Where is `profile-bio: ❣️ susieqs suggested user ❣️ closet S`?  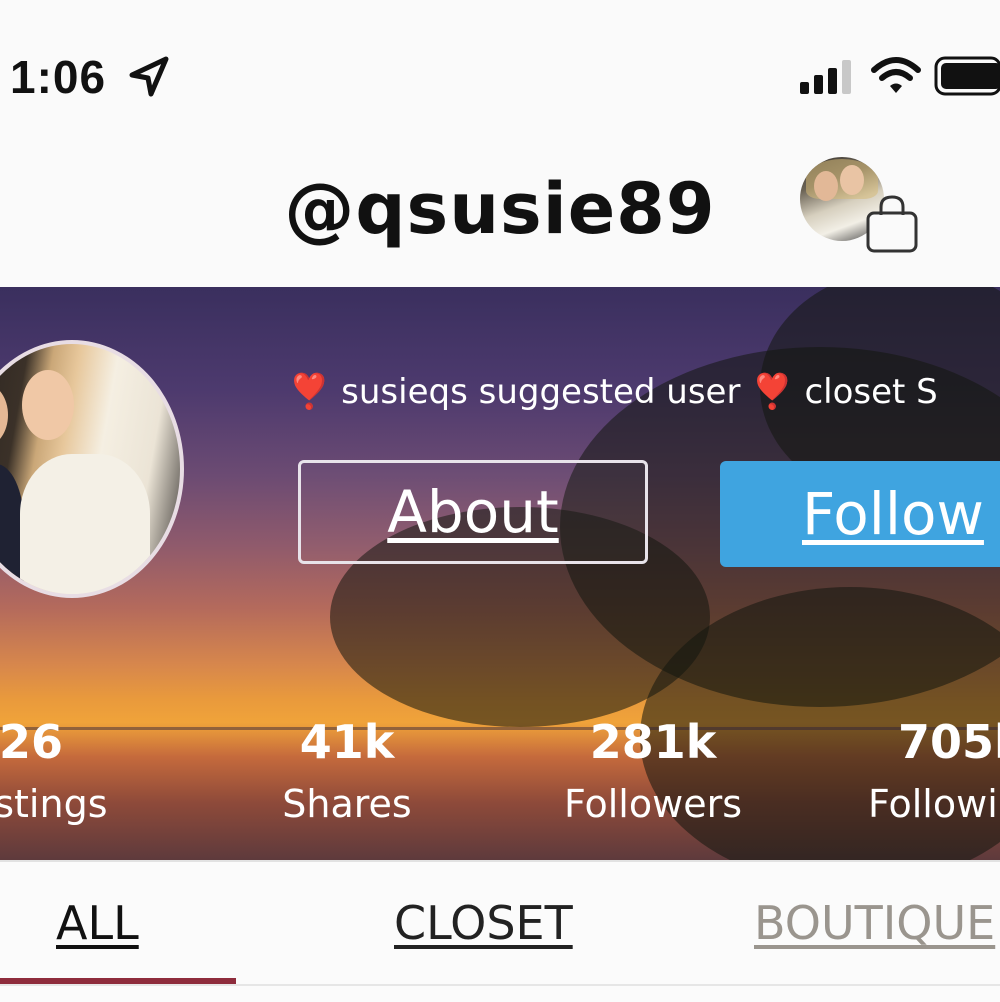
profile-bio: ❣️ susieqs suggested user ❣️ closet S is located at coordinates (613, 392).